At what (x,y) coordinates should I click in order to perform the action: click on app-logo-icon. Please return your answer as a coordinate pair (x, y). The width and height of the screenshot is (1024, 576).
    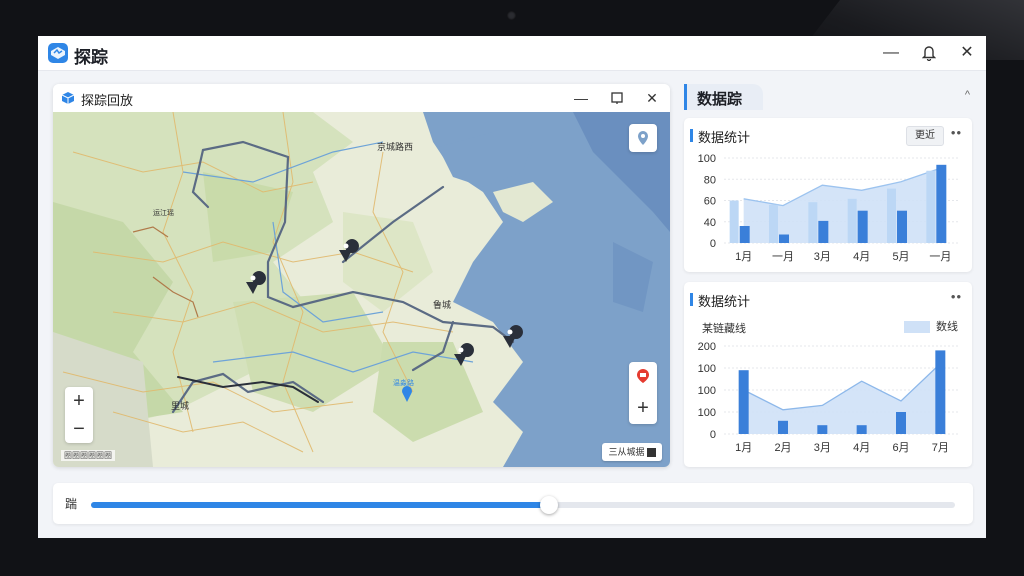
    Looking at the image, I should click on (58, 53).